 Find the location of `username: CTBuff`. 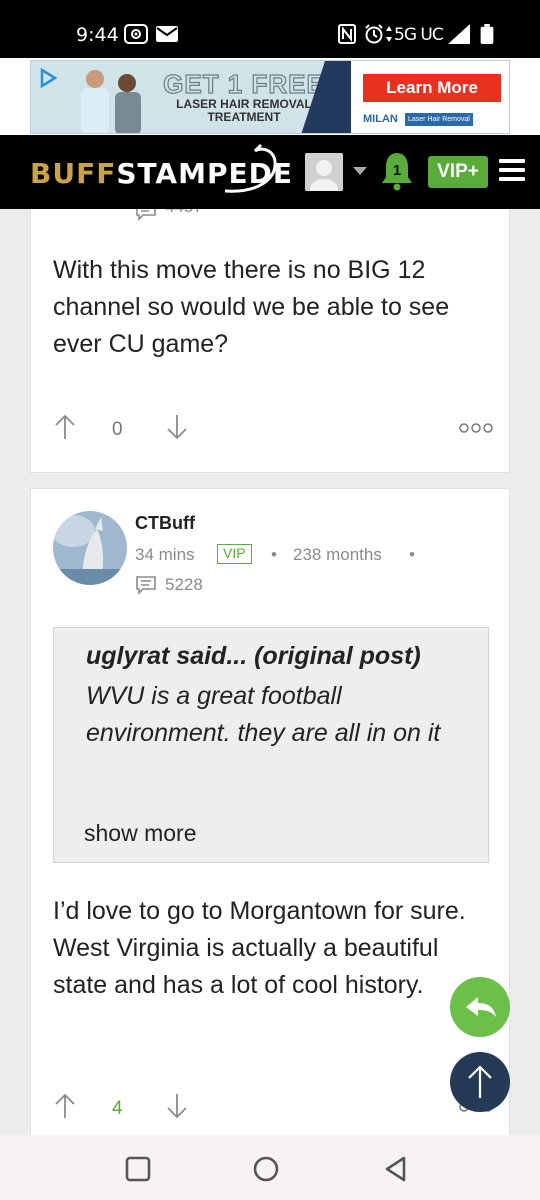

username: CTBuff is located at coordinates (165, 523).